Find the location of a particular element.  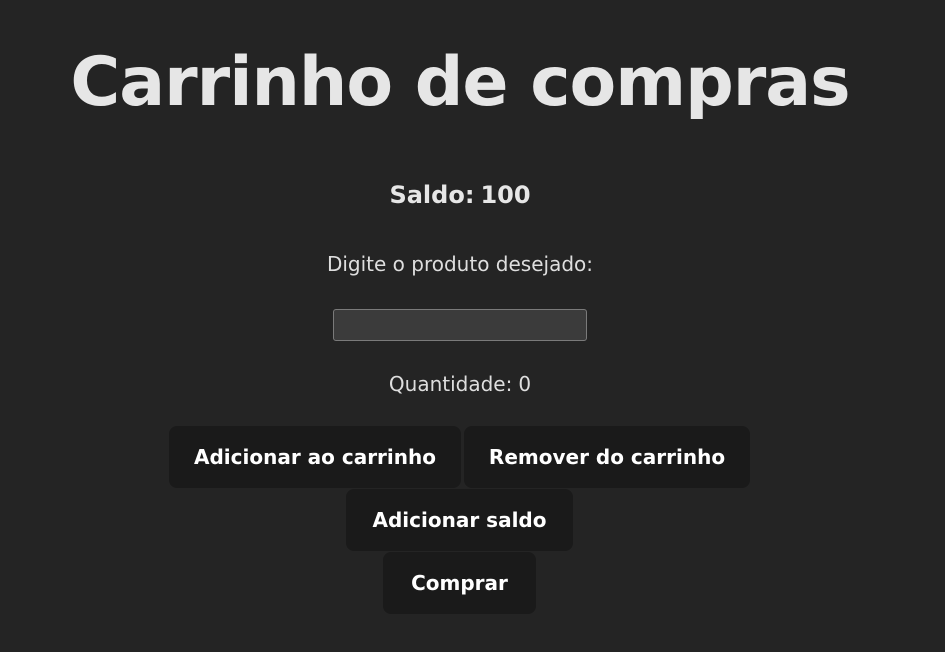

quantity-label: Quantidade: is located at coordinates (450, 384).